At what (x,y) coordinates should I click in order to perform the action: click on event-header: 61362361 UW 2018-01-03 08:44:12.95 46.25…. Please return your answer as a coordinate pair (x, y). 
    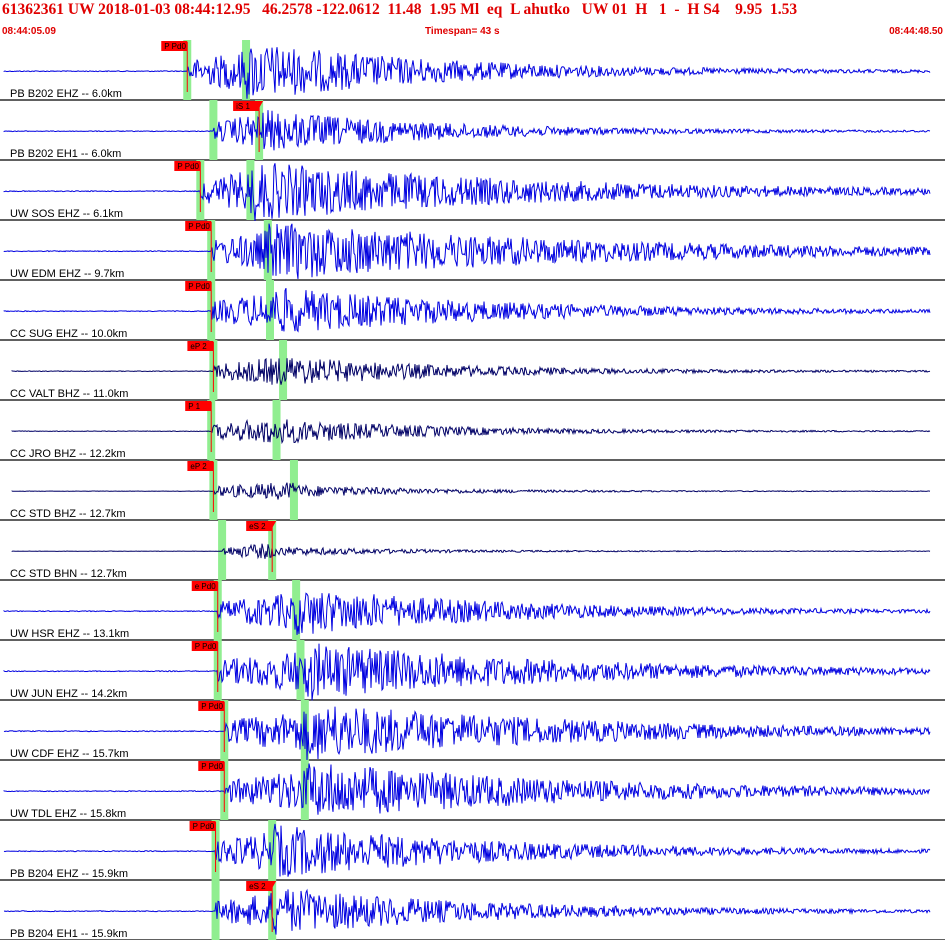
    Looking at the image, I should click on (472, 20).